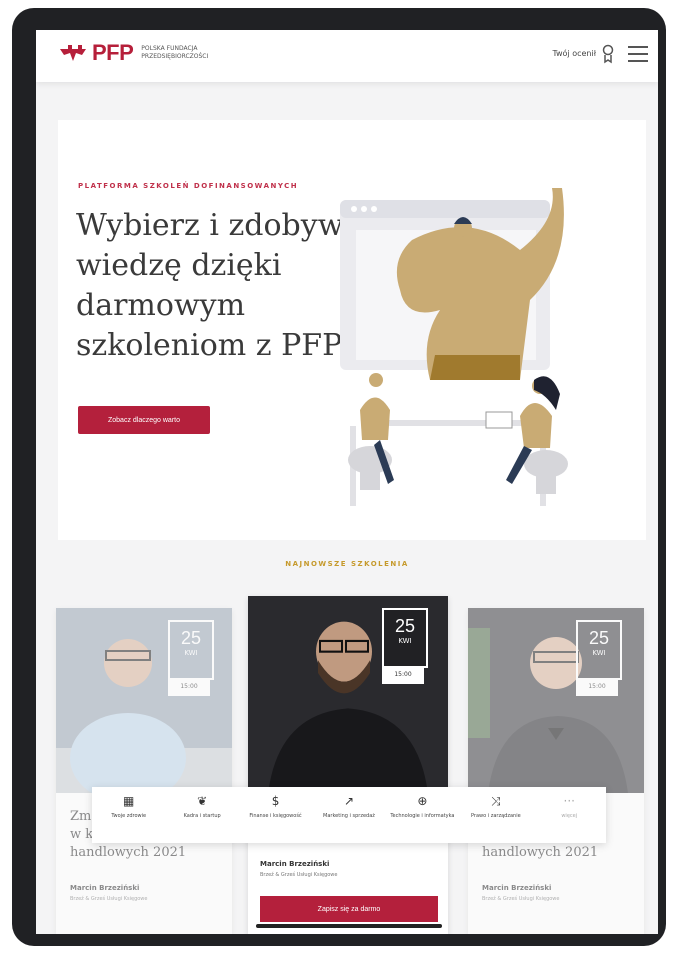 The height and width of the screenshot is (954, 676). What do you see at coordinates (175, 52) in the screenshot?
I see `logo-subtitle: POLSKA FUNDACJA PRZEDSIĘBIORCZOŚCI` at bounding box center [175, 52].